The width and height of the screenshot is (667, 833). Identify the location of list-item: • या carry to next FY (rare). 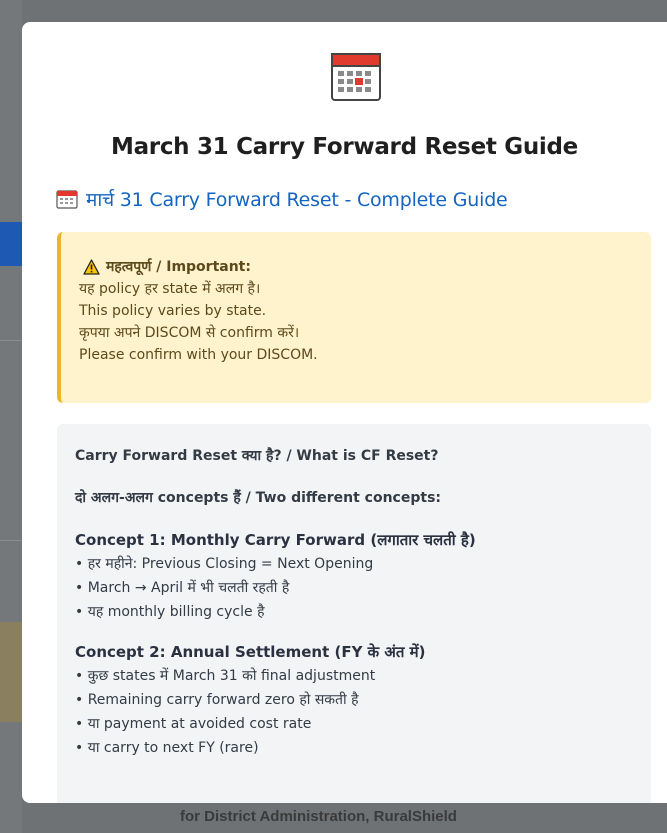
(167, 748).